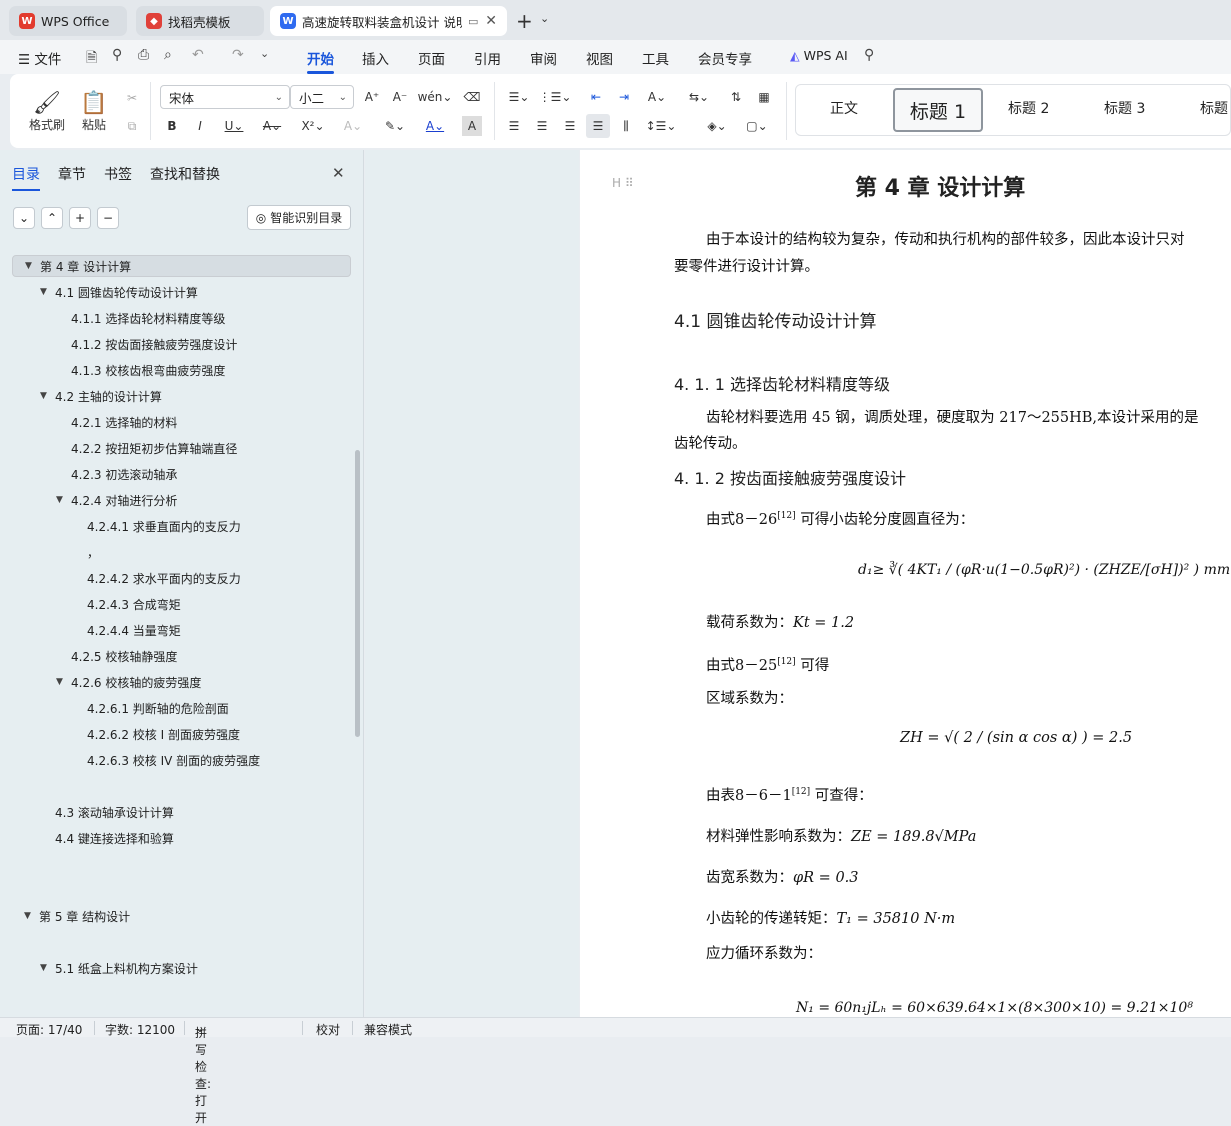 Image resolution: width=1231 pixels, height=1126 pixels. I want to click on toc-item: ▼ 4.2.4 对轴进行分析, so click(116, 500).